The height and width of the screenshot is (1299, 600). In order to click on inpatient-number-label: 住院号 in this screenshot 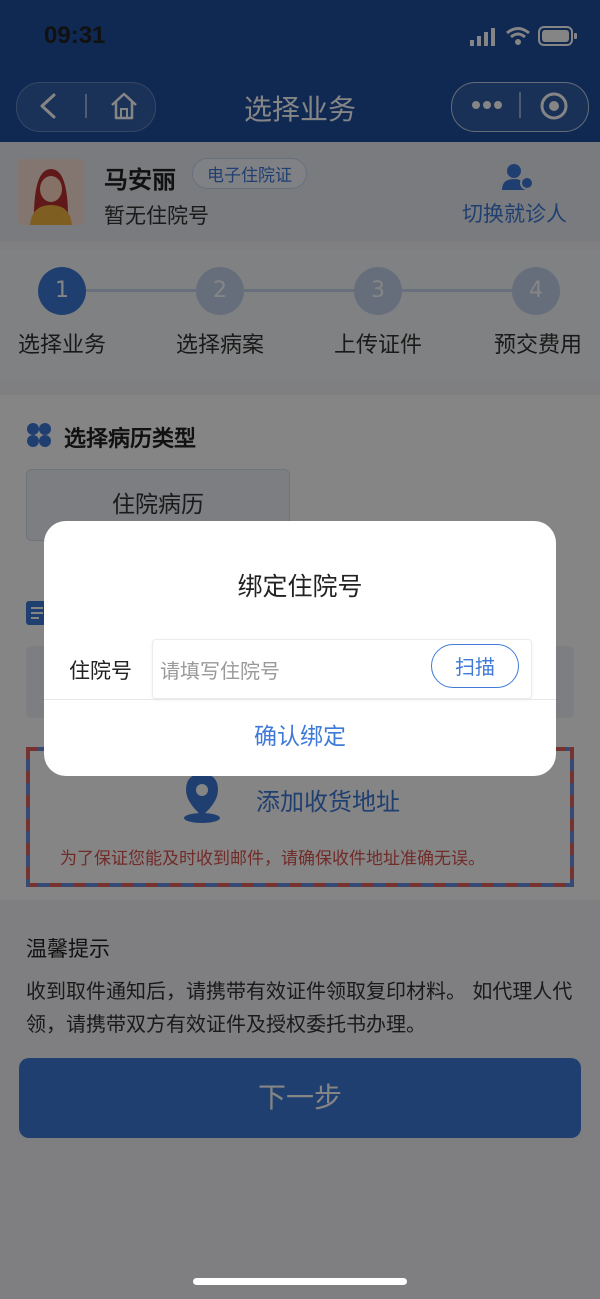, I will do `click(100, 671)`.